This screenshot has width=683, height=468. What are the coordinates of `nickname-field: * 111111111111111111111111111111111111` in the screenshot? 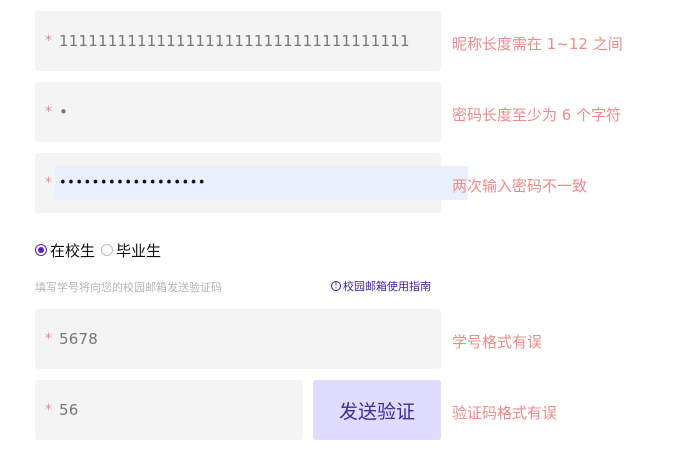 It's located at (238, 41).